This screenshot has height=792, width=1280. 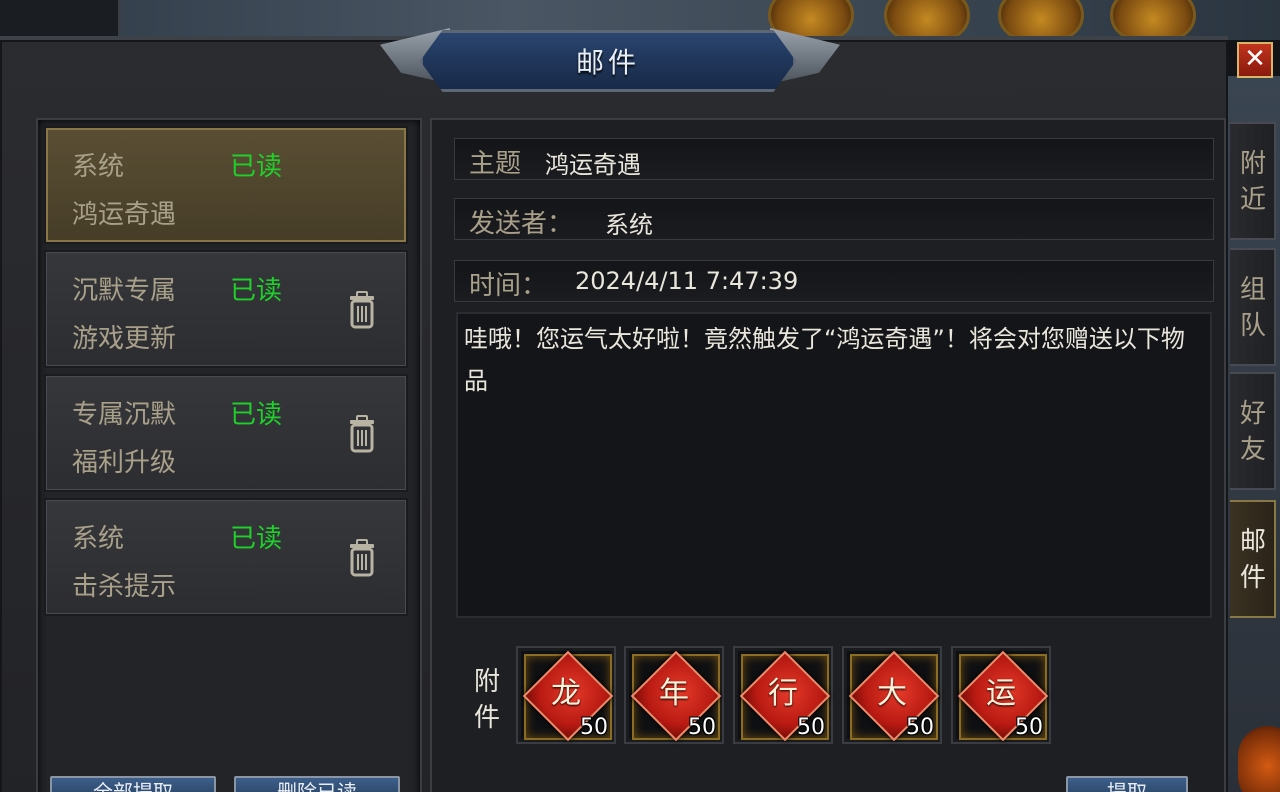 I want to click on subject-label: 主题, so click(x=495, y=164).